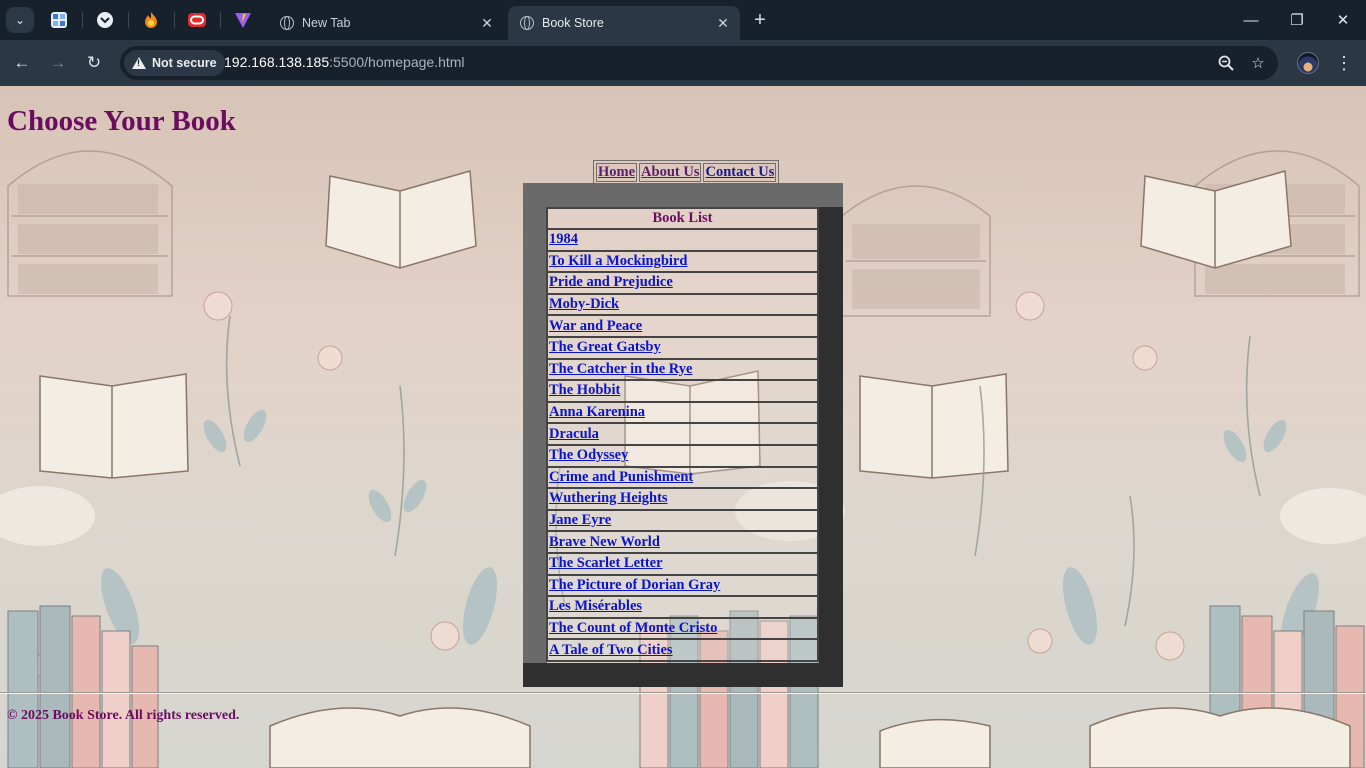 The height and width of the screenshot is (768, 1366). Describe the element at coordinates (588, 455) in the screenshot. I see `book-link-the-odyssey: The Odyssey` at that location.